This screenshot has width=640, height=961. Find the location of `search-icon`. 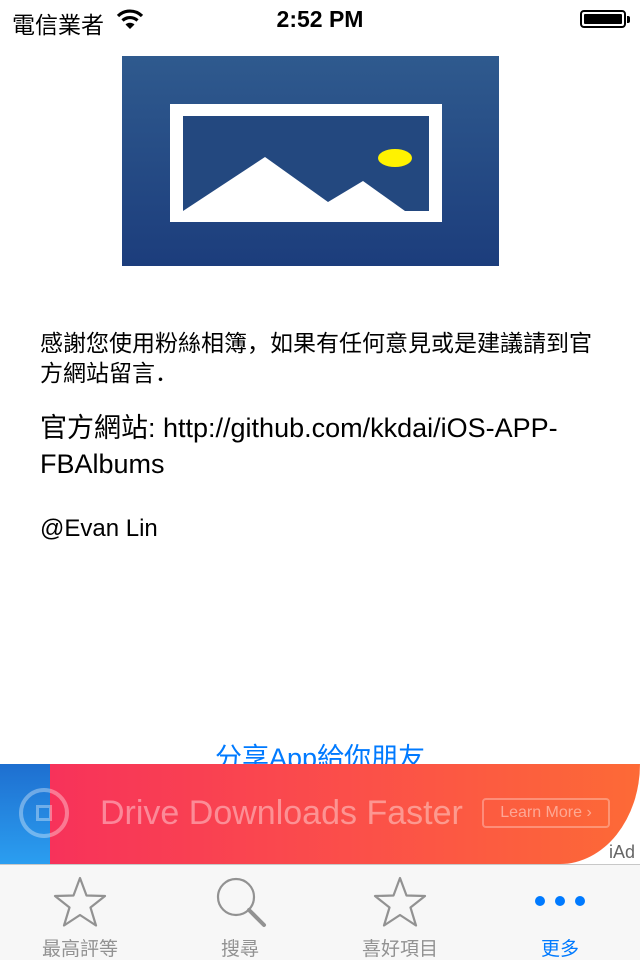

search-icon is located at coordinates (241, 902).